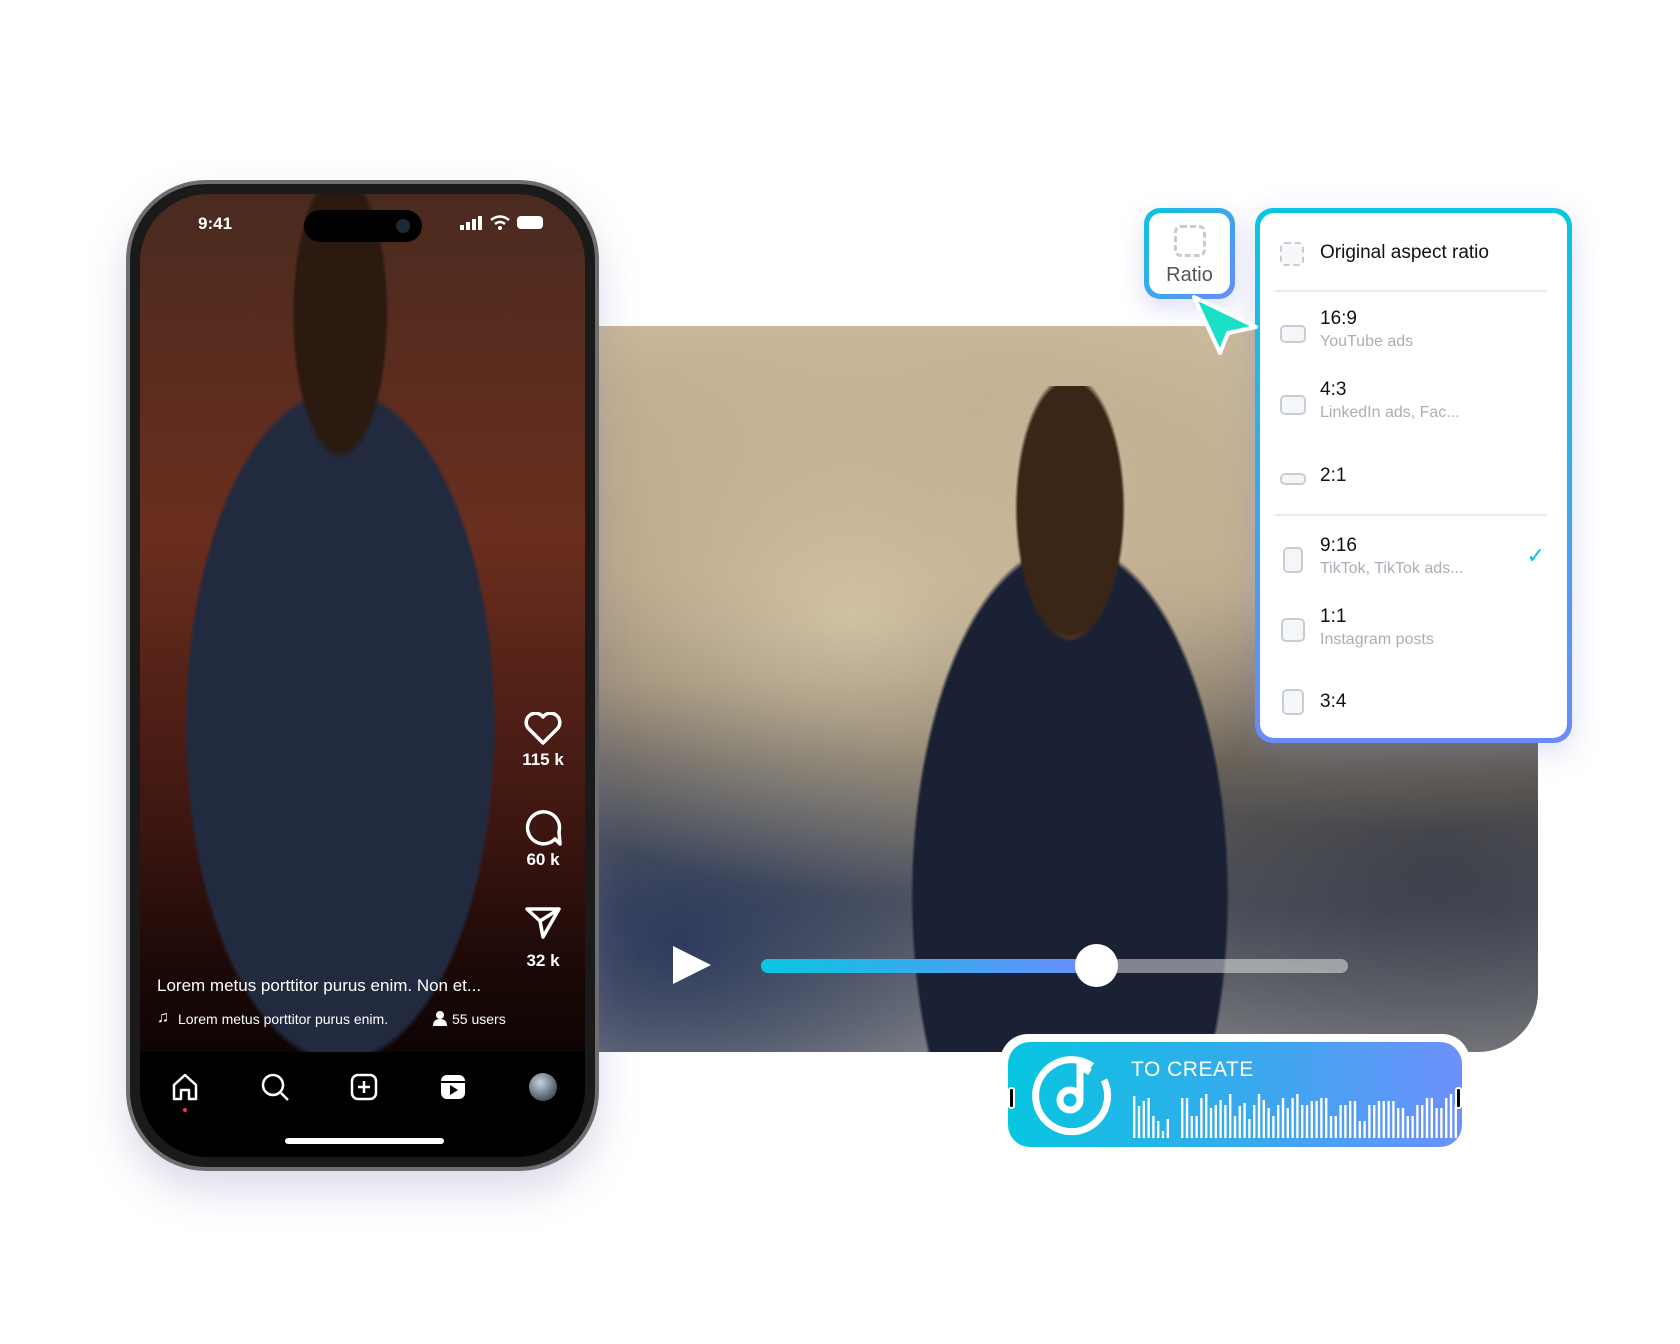 The height and width of the screenshot is (1344, 1680). What do you see at coordinates (1096, 965) in the screenshot?
I see `seek-thumb` at bounding box center [1096, 965].